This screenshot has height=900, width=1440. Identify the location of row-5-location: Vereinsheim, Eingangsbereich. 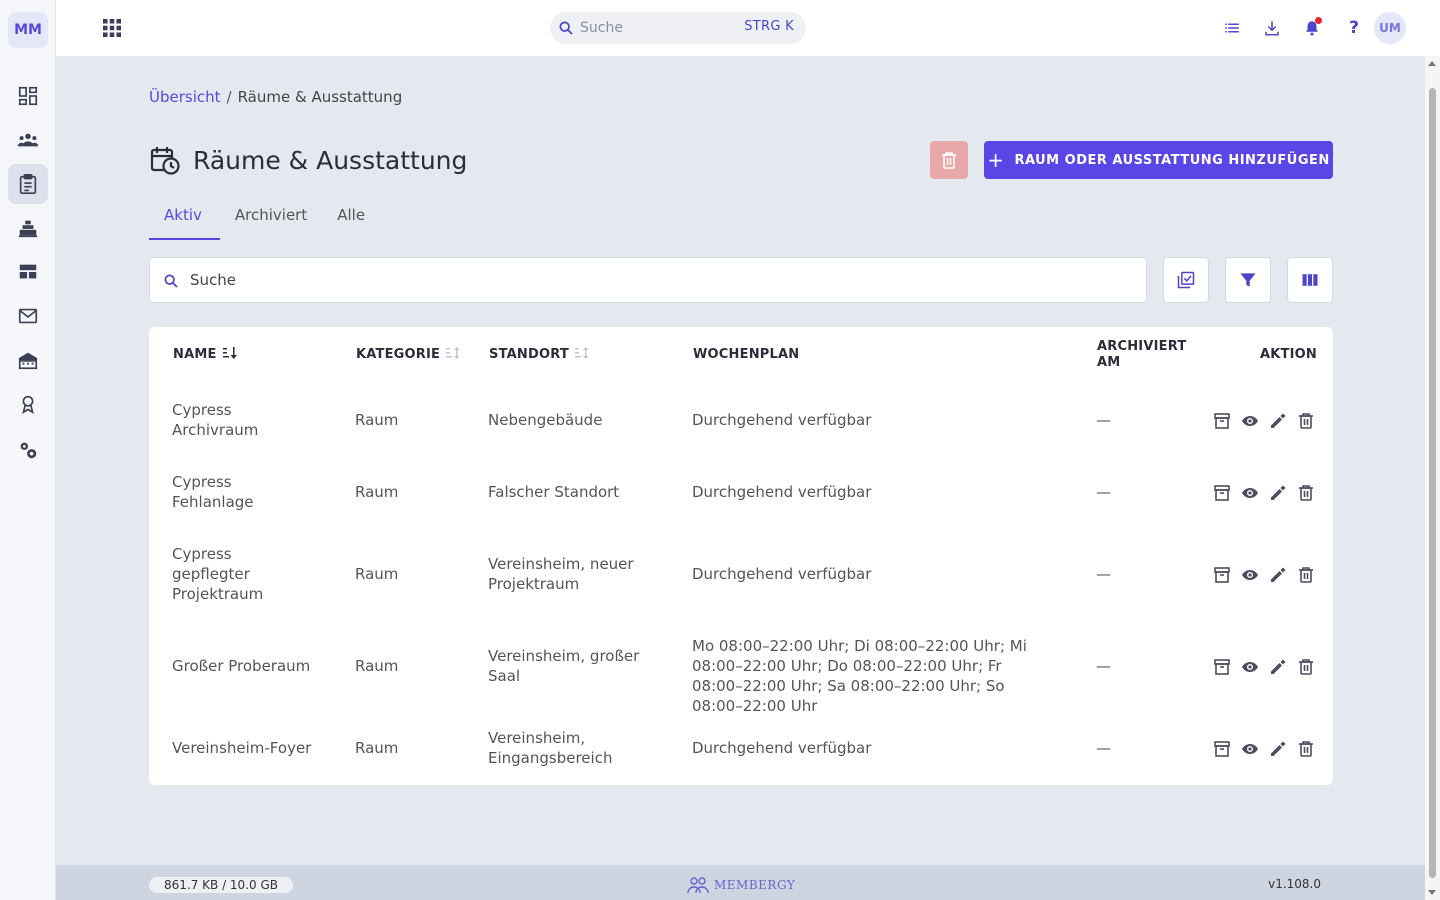
(550, 748).